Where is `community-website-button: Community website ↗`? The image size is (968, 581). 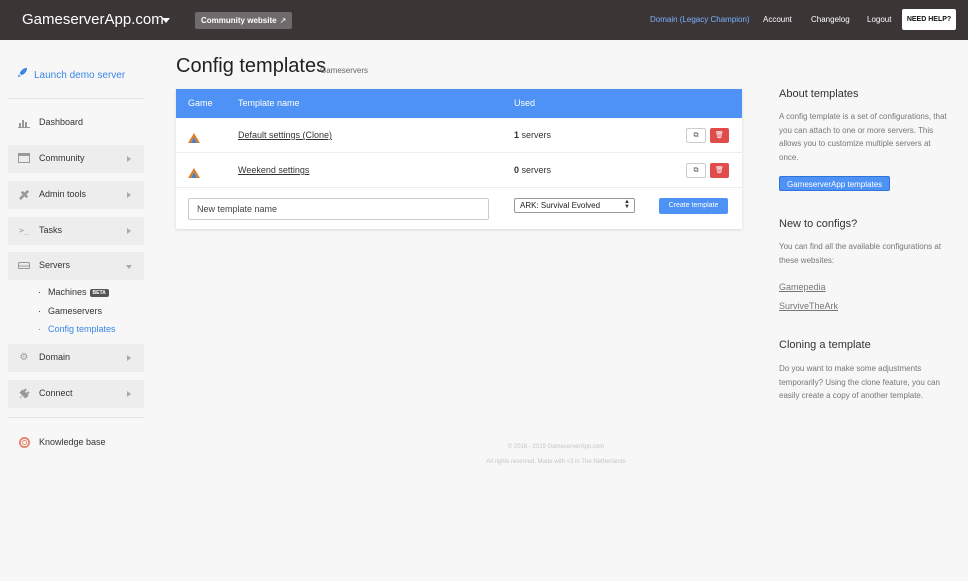 community-website-button: Community website ↗ is located at coordinates (244, 20).